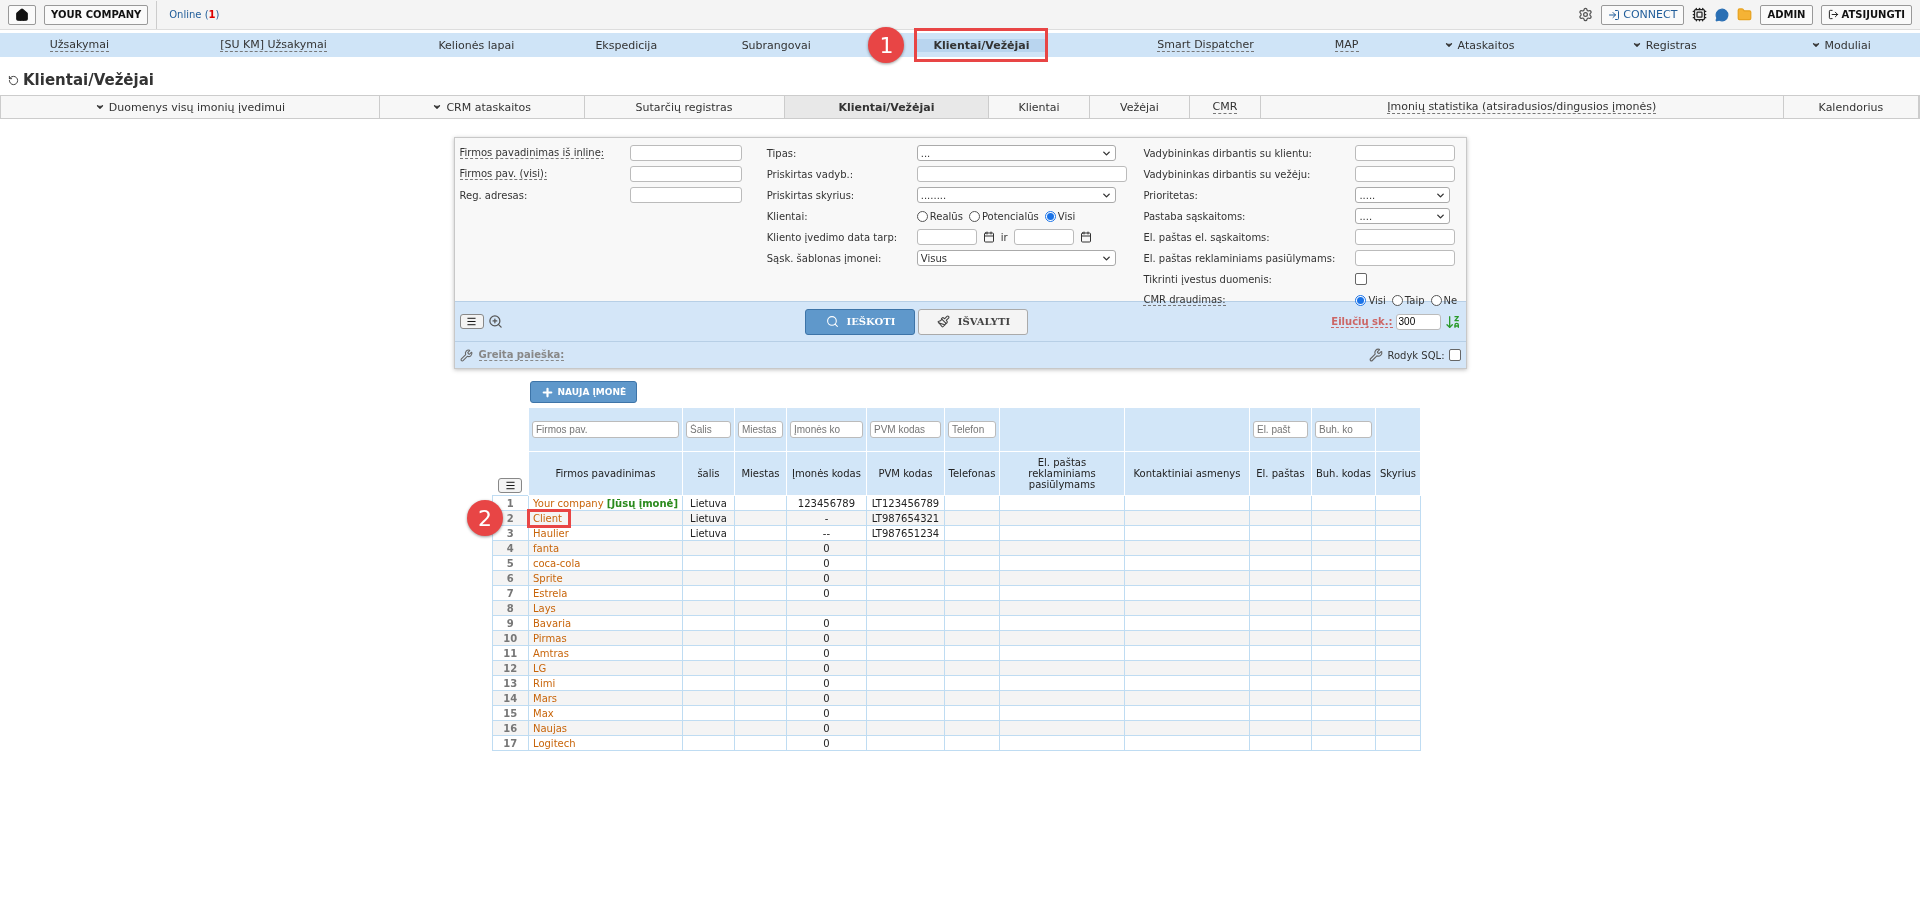  I want to click on sub-tab: Klientai/Vežėjai, so click(887, 107).